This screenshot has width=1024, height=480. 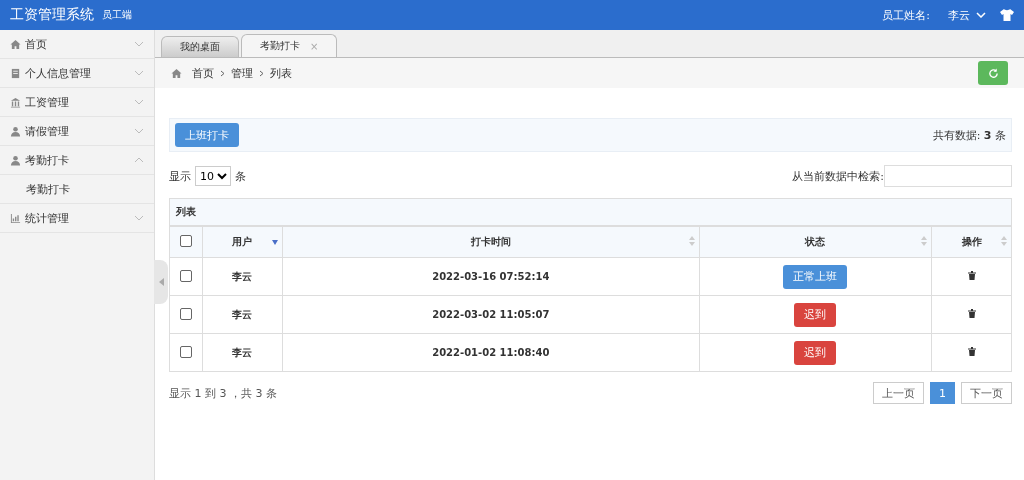 What do you see at coordinates (838, 176) in the screenshot?
I see `search-label: 从当前数据中检索:` at bounding box center [838, 176].